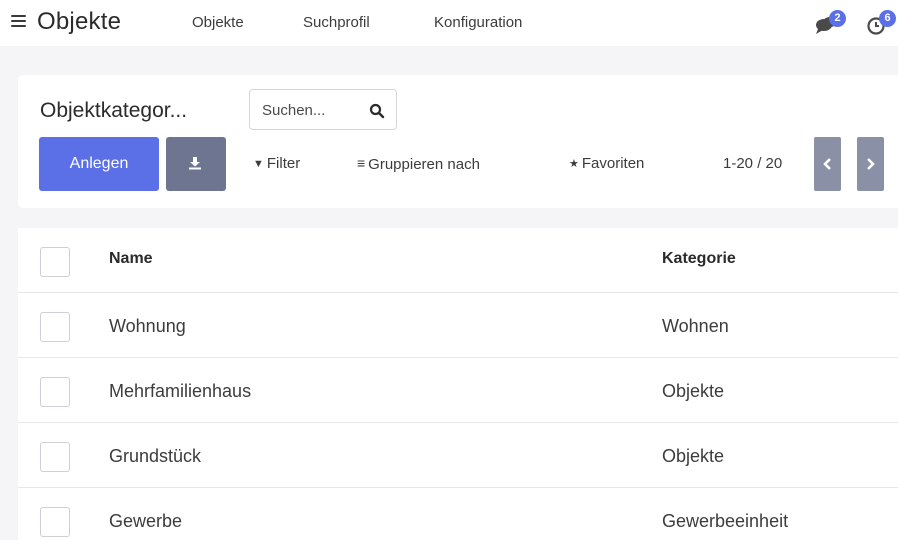 The height and width of the screenshot is (540, 898). I want to click on filter-label: Filter, so click(283, 163).